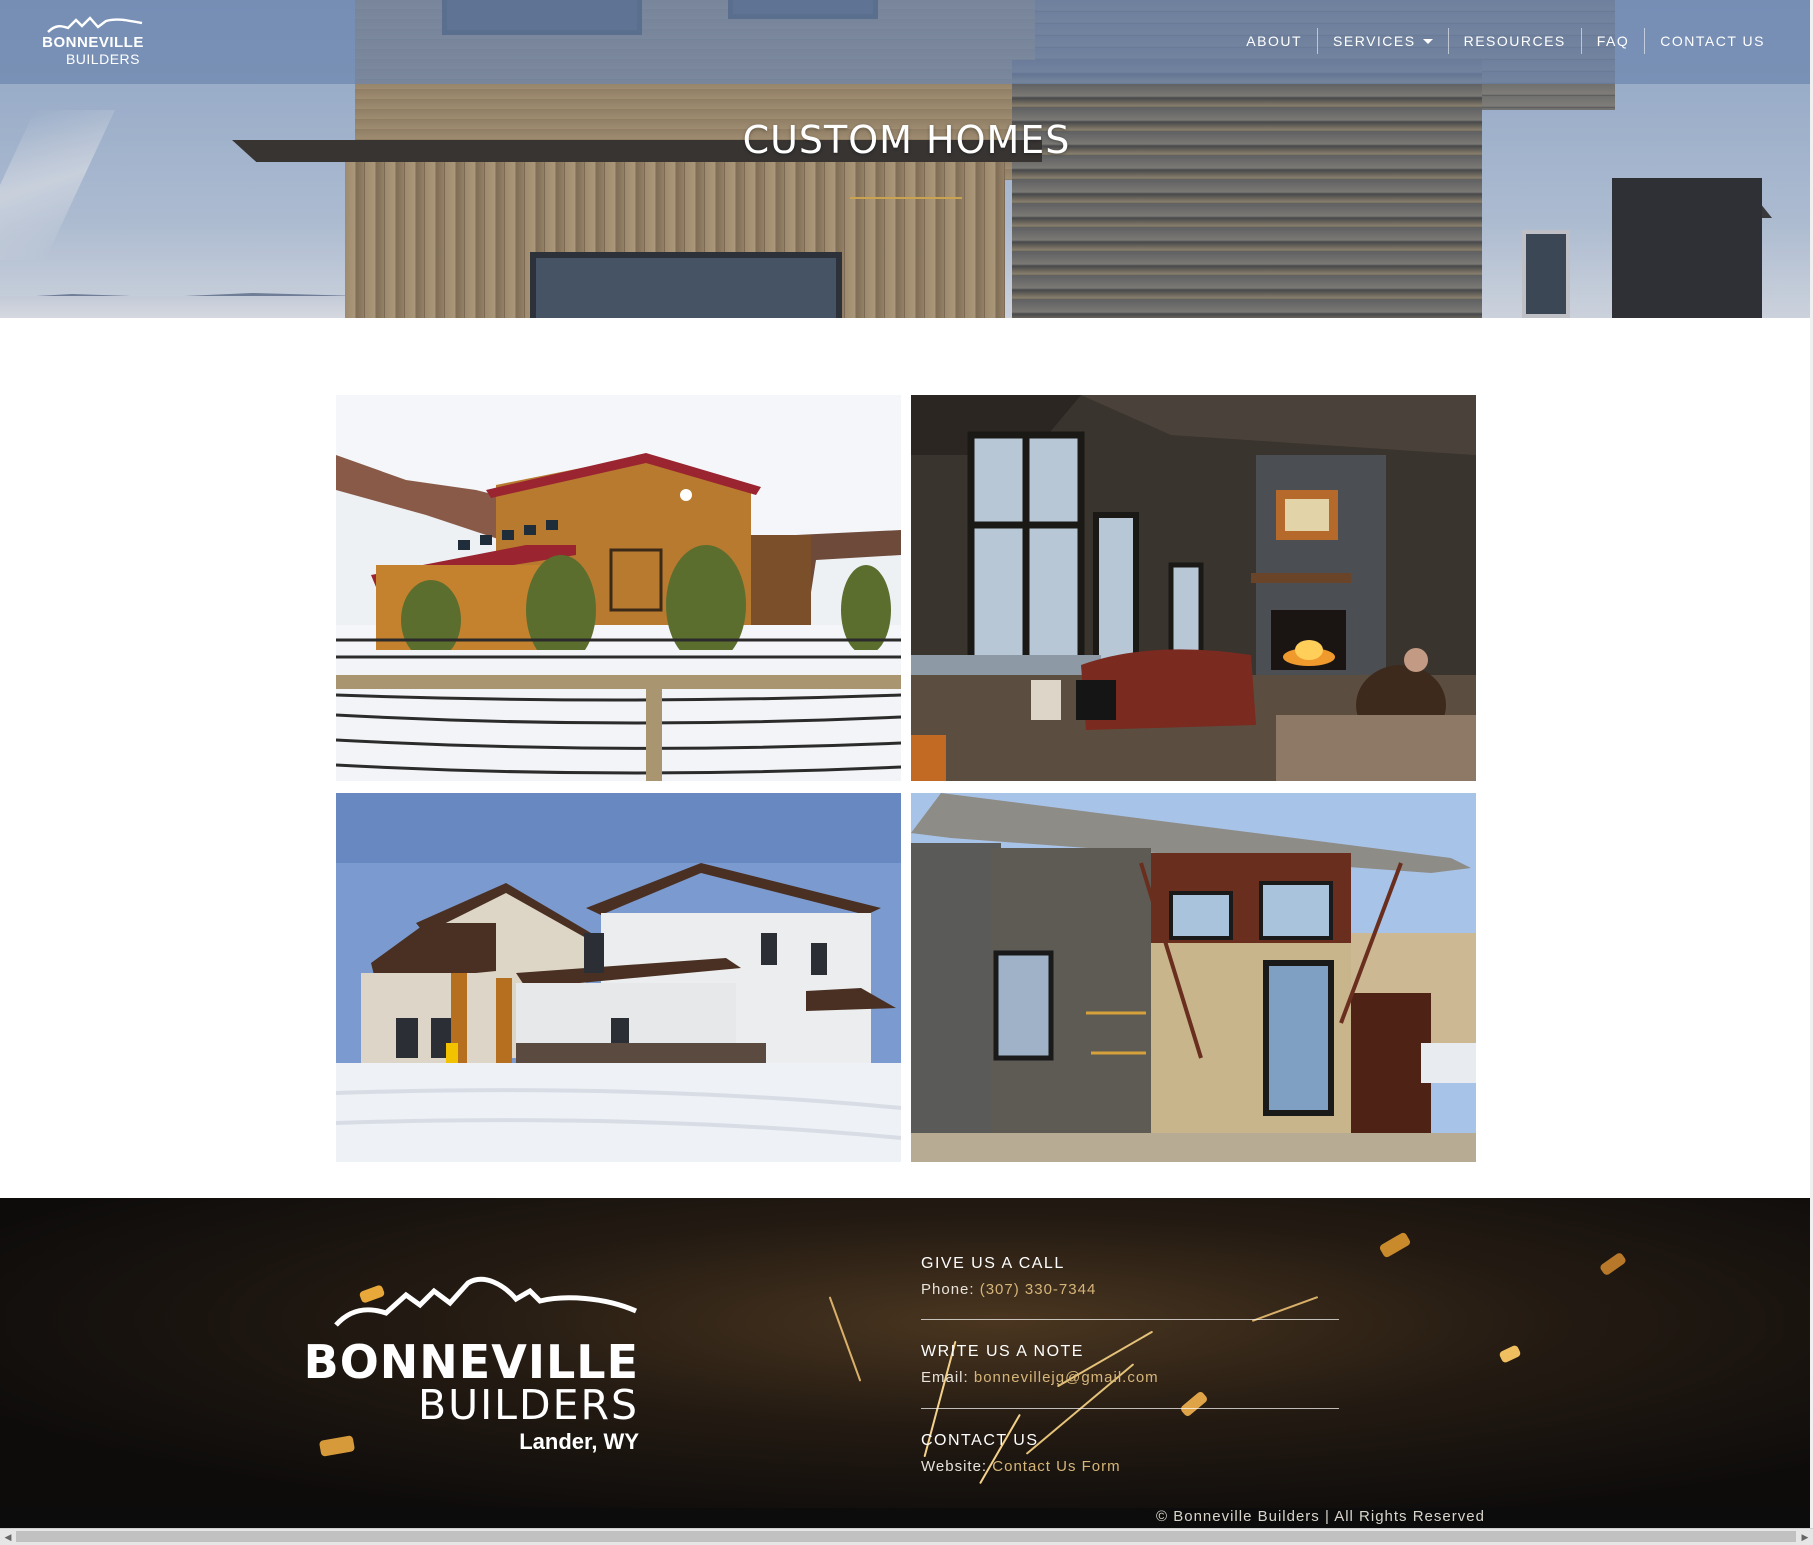  Describe the element at coordinates (954, 1466) in the screenshot. I see `website-label: Website:` at that location.